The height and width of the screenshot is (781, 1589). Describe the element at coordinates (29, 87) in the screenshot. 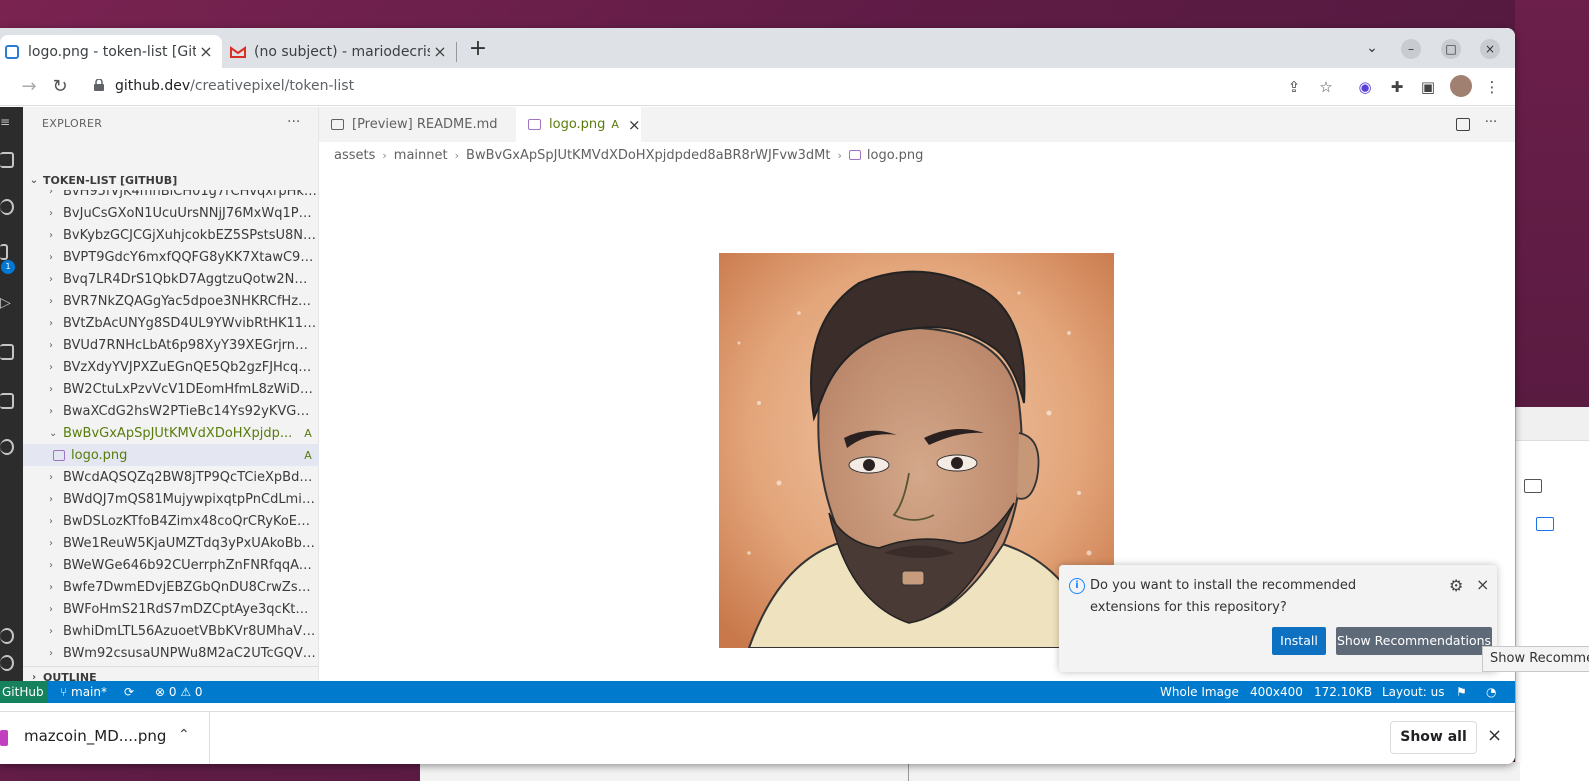

I see `forward-arrow-icon: →` at that location.